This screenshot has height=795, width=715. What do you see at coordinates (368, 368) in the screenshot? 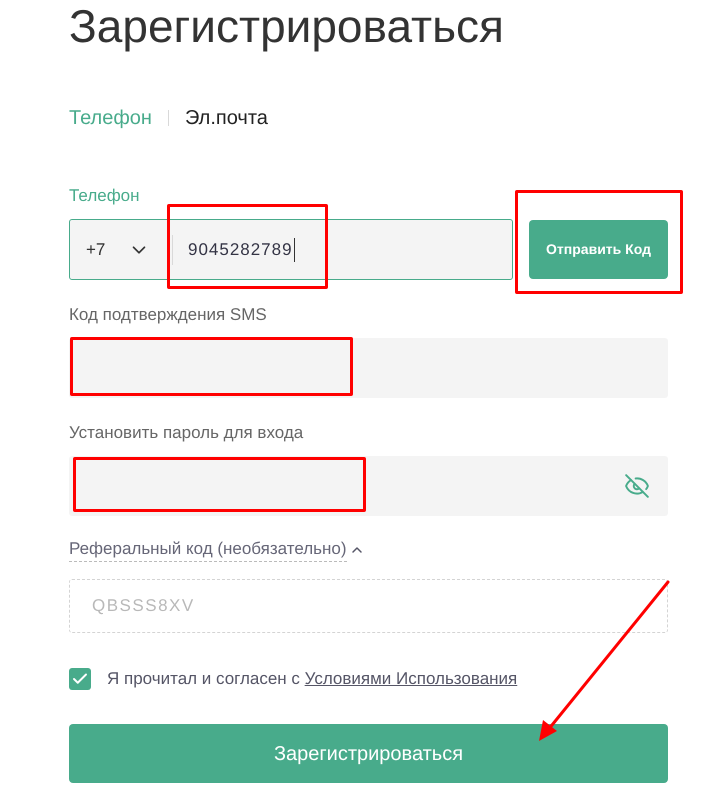
I see `sms-code-input` at bounding box center [368, 368].